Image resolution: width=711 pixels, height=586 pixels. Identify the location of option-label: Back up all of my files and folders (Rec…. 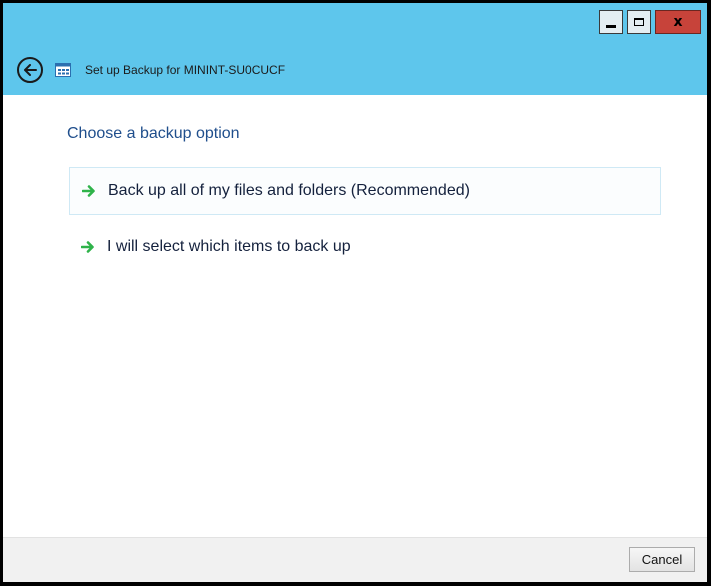
(289, 190).